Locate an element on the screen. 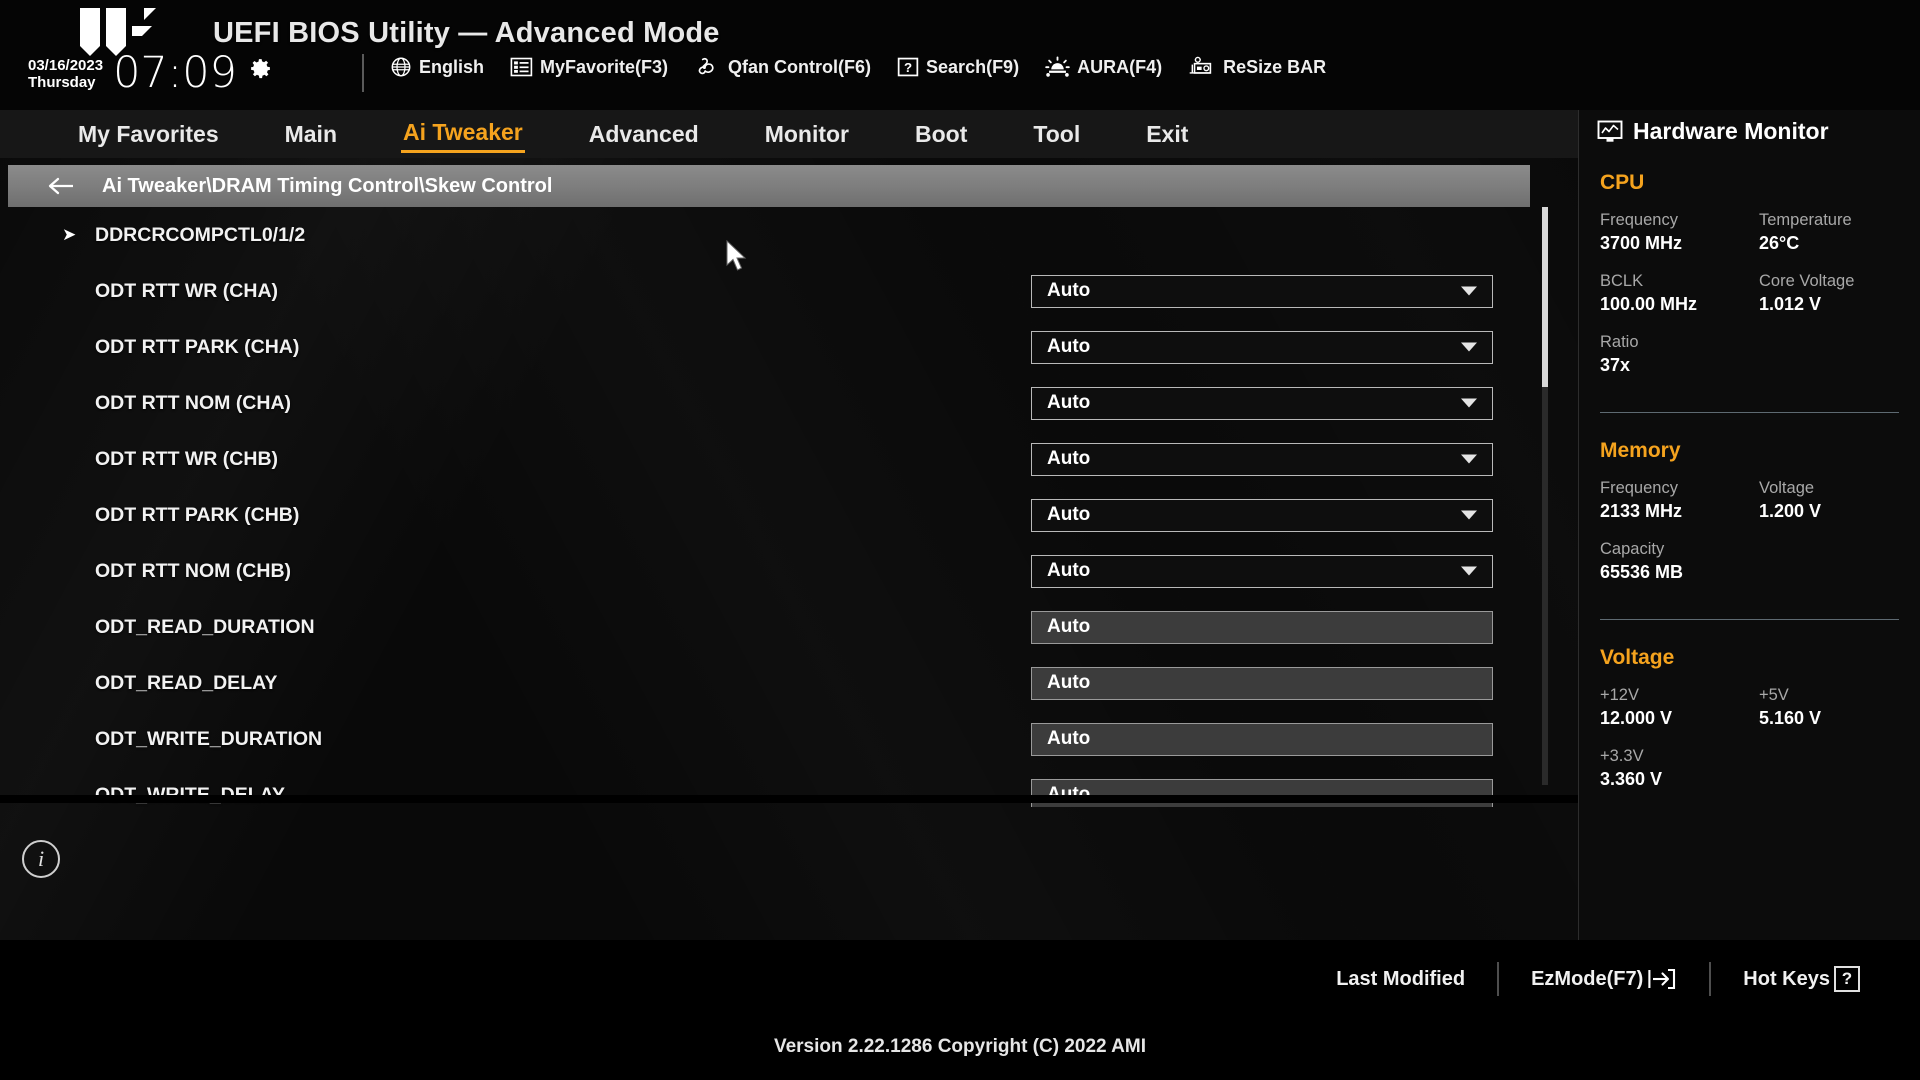  hw-key: +3.3V is located at coordinates (1622, 756).